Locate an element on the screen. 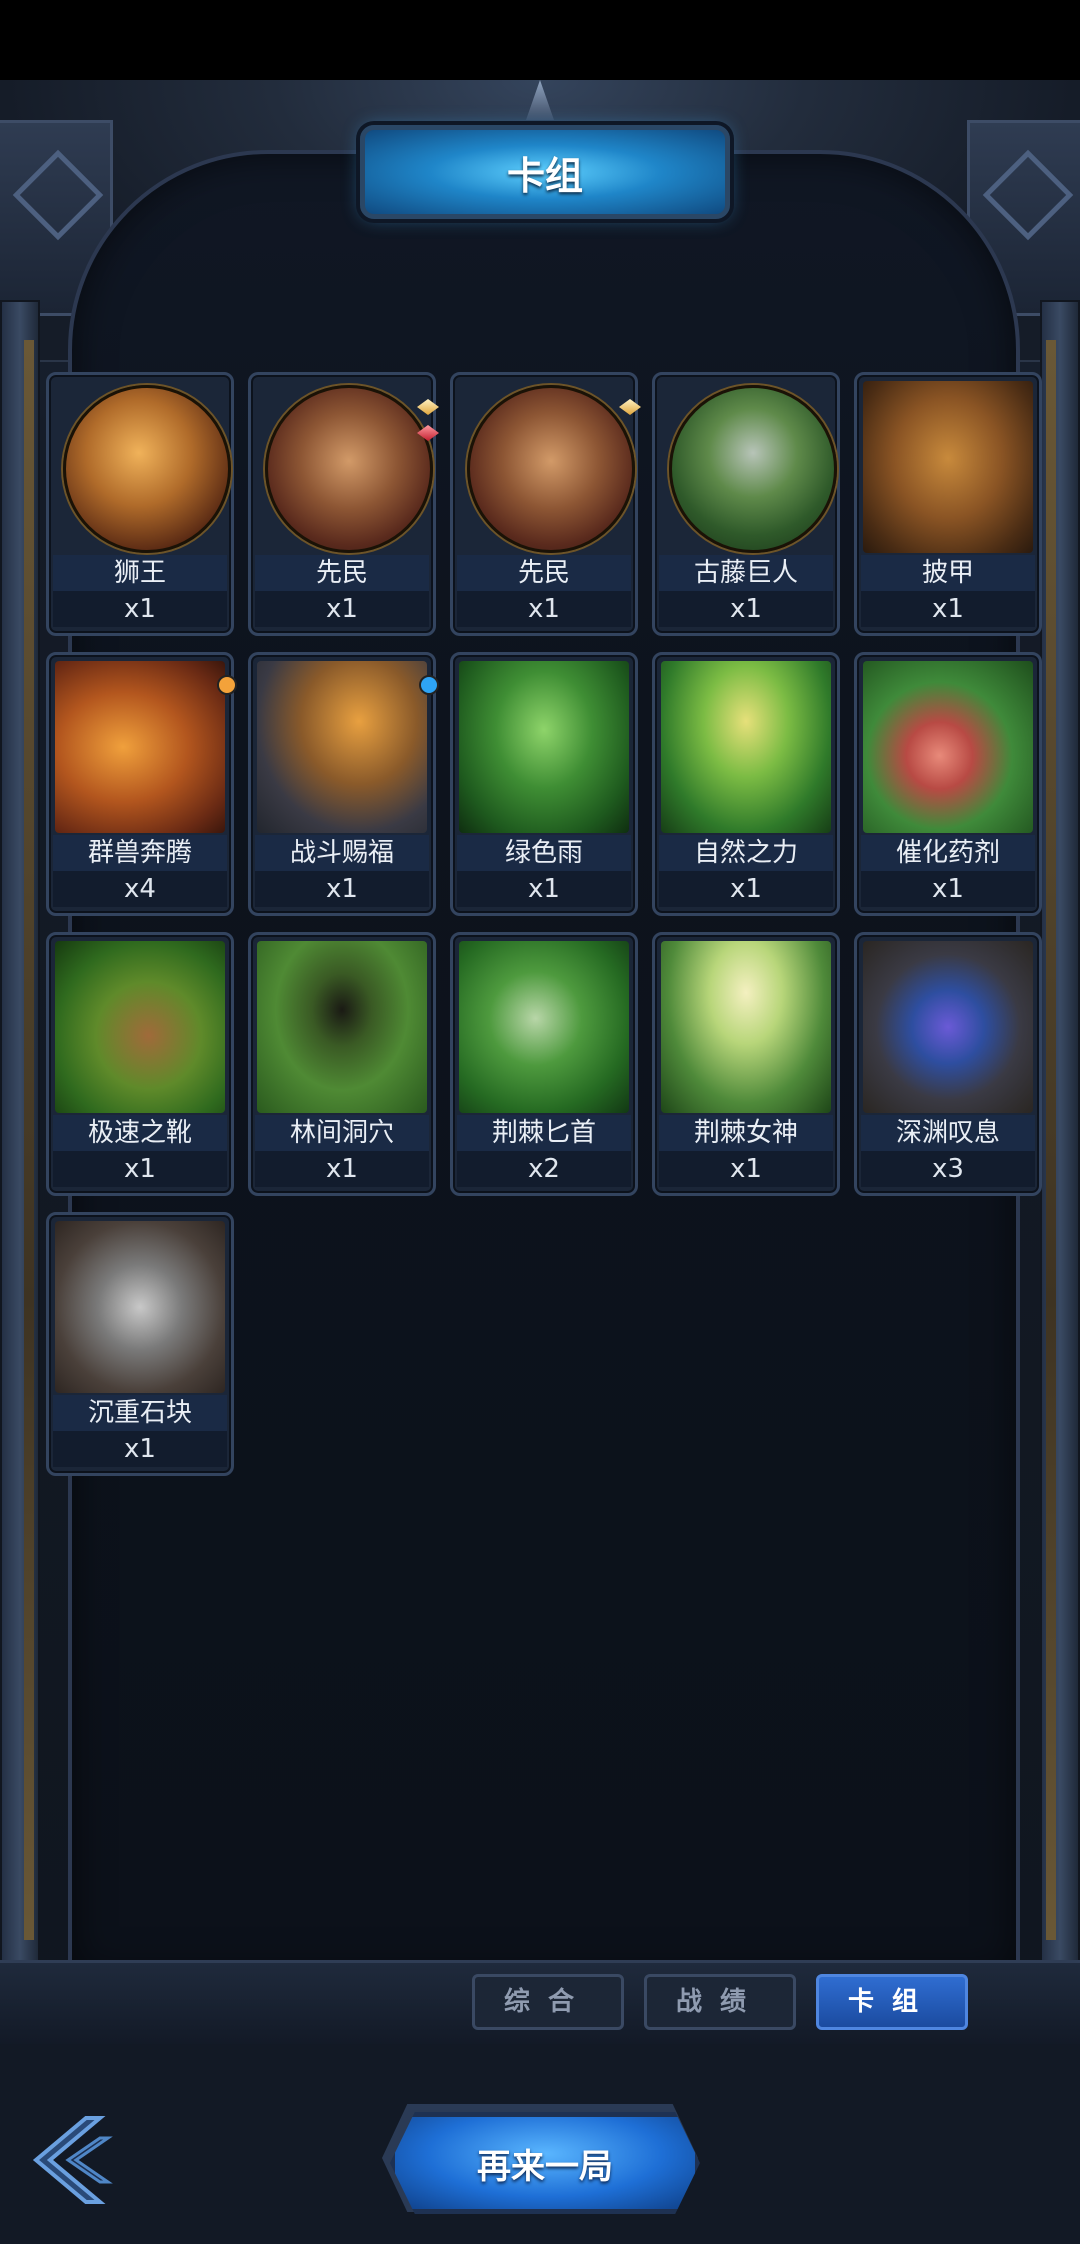  deck-card: 战斗赐福 x1 is located at coordinates (343, 784).